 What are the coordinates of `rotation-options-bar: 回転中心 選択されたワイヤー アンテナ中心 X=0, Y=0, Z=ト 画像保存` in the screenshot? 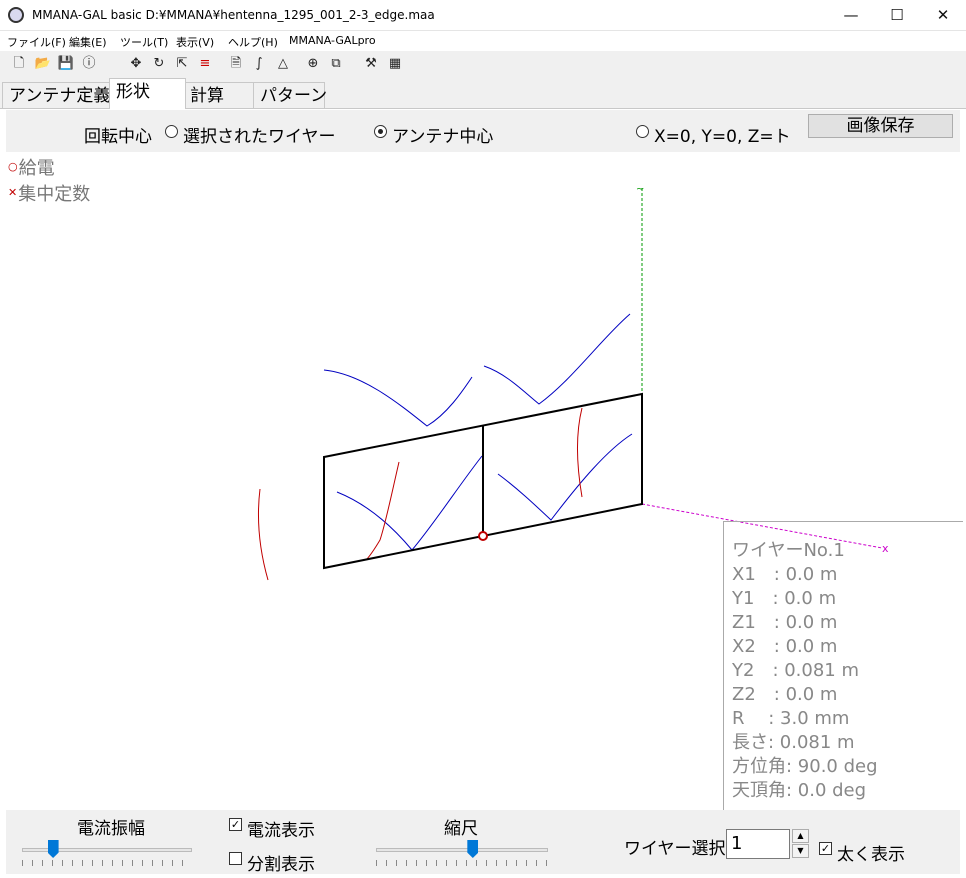 It's located at (483, 131).